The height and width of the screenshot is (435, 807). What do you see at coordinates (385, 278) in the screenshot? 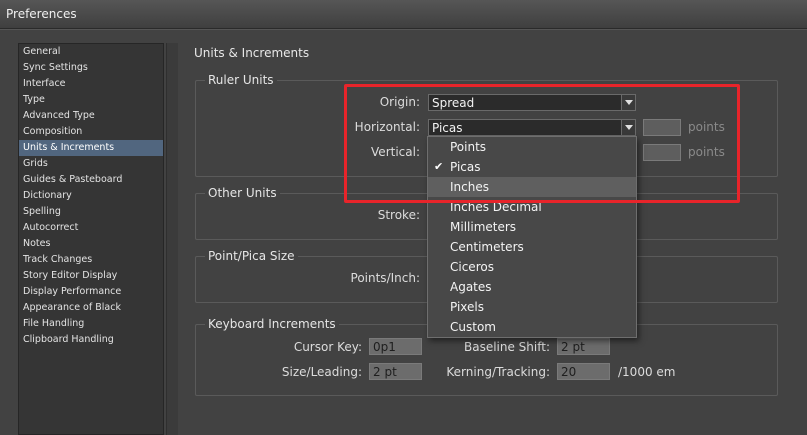
I see `points-inch-label: Points/Inch:` at bounding box center [385, 278].